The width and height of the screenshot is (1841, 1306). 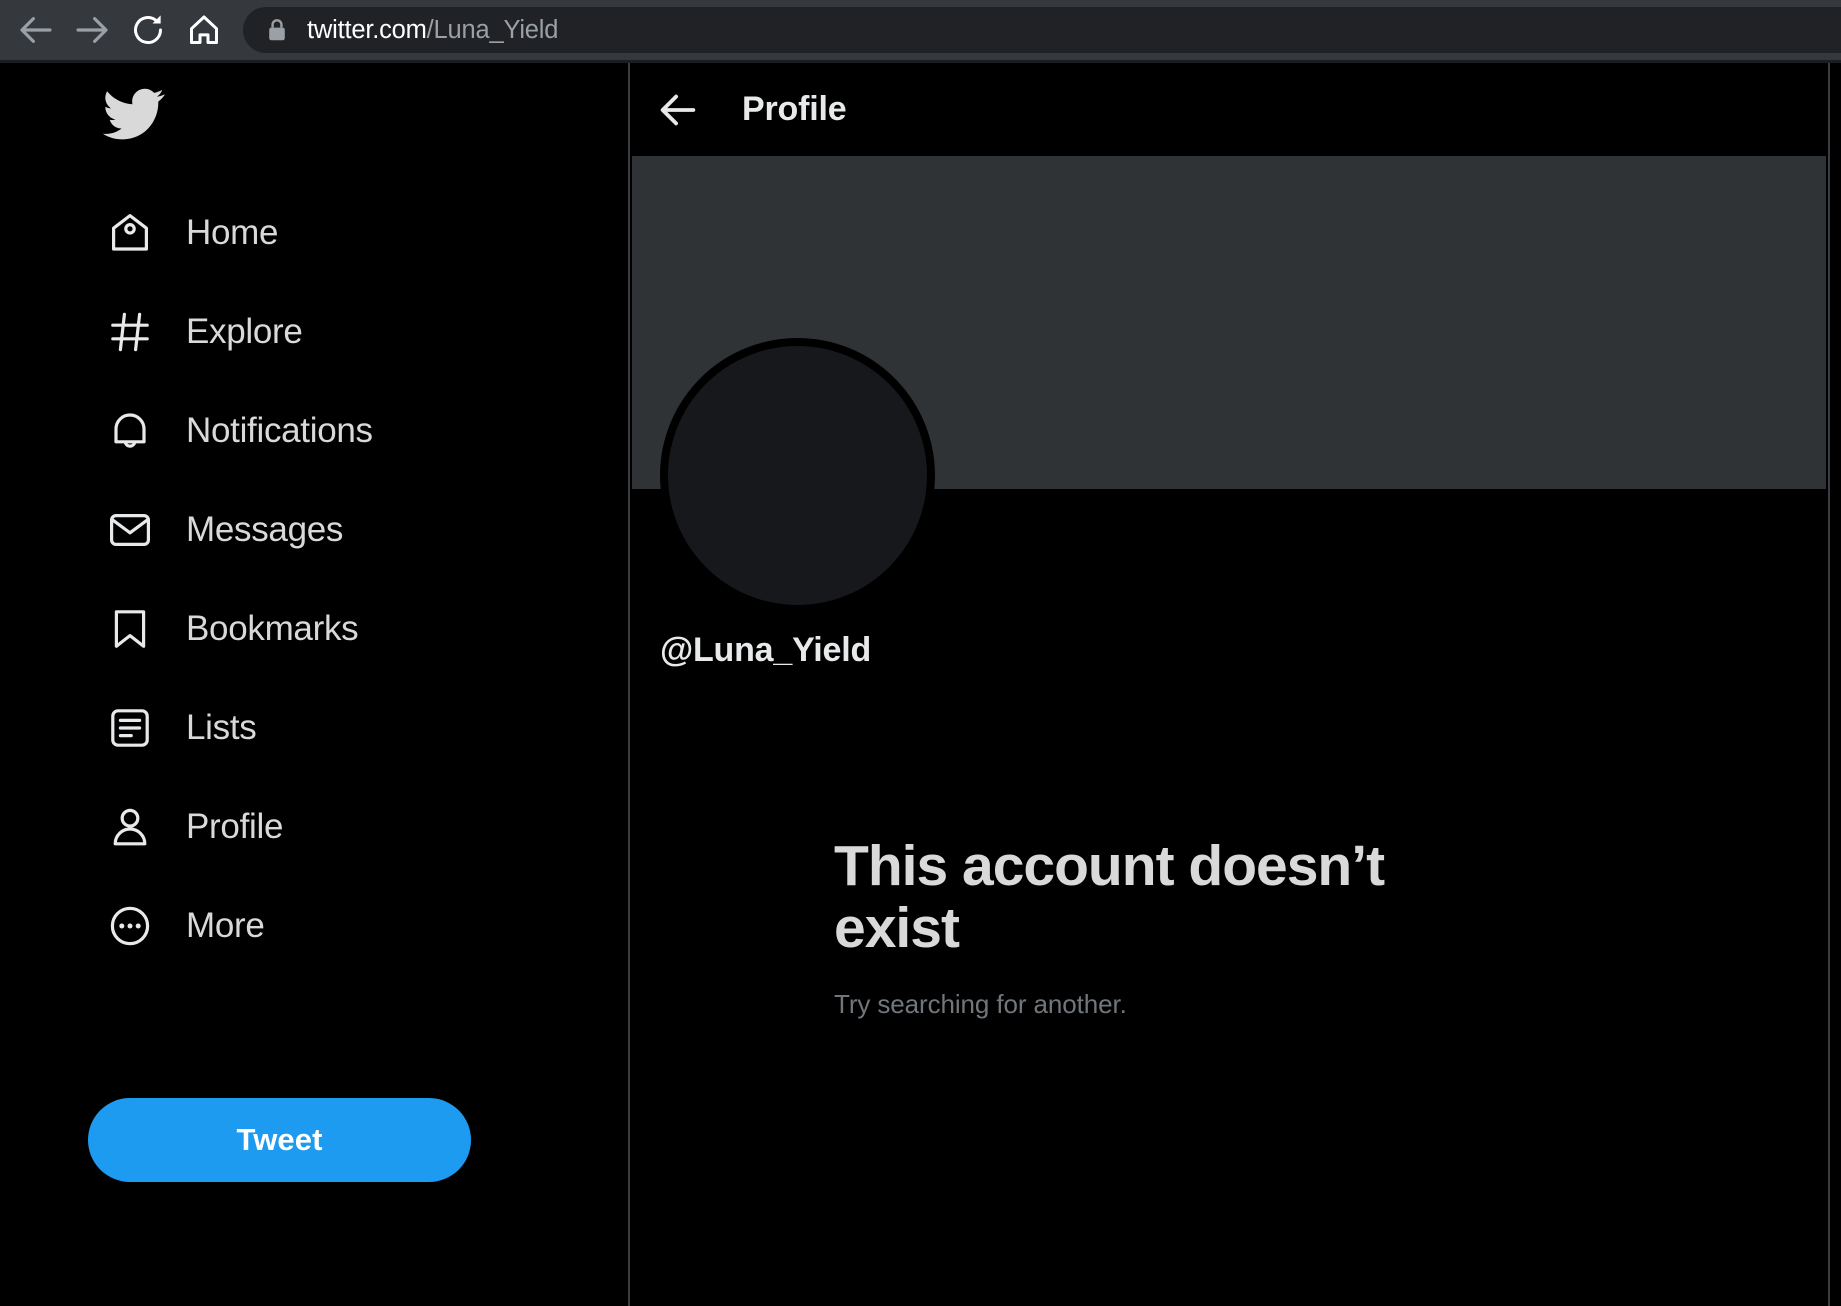 What do you see at coordinates (225, 925) in the screenshot?
I see `sidebar-item-label: More` at bounding box center [225, 925].